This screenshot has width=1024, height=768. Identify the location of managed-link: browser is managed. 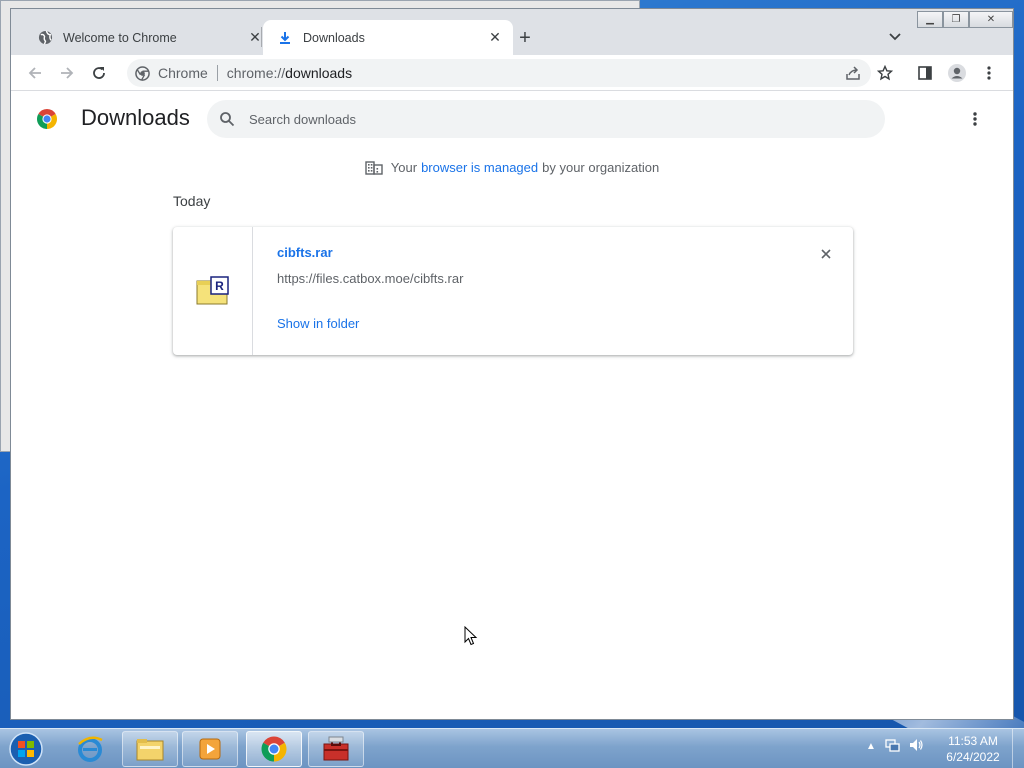
(479, 167).